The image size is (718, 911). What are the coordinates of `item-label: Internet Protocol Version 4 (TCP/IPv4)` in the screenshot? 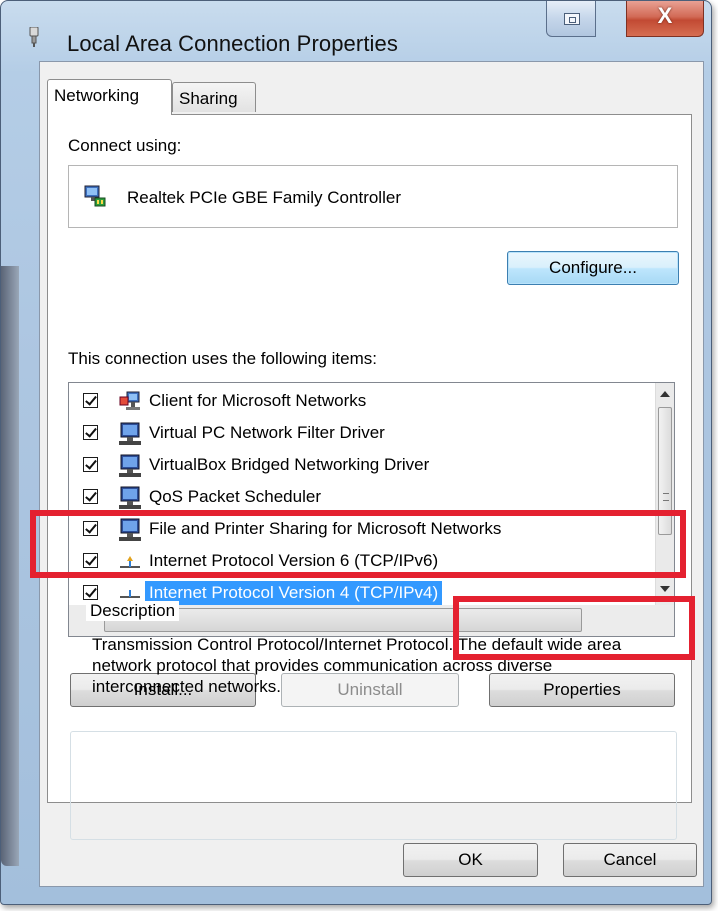 It's located at (294, 593).